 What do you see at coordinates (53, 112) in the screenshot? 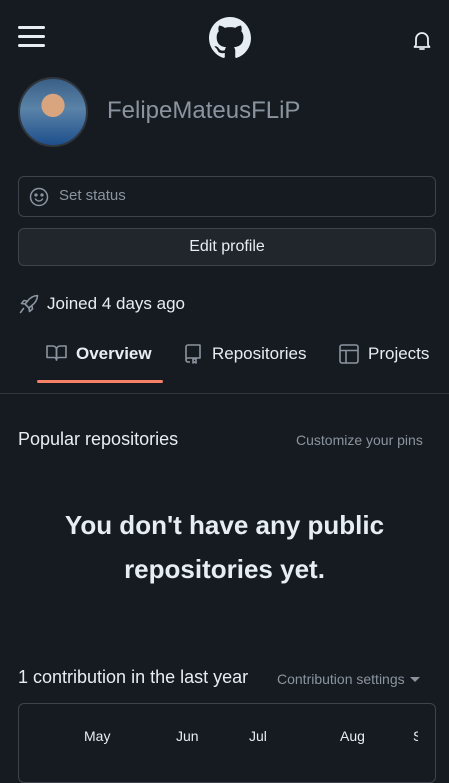
I see `avatar` at bounding box center [53, 112].